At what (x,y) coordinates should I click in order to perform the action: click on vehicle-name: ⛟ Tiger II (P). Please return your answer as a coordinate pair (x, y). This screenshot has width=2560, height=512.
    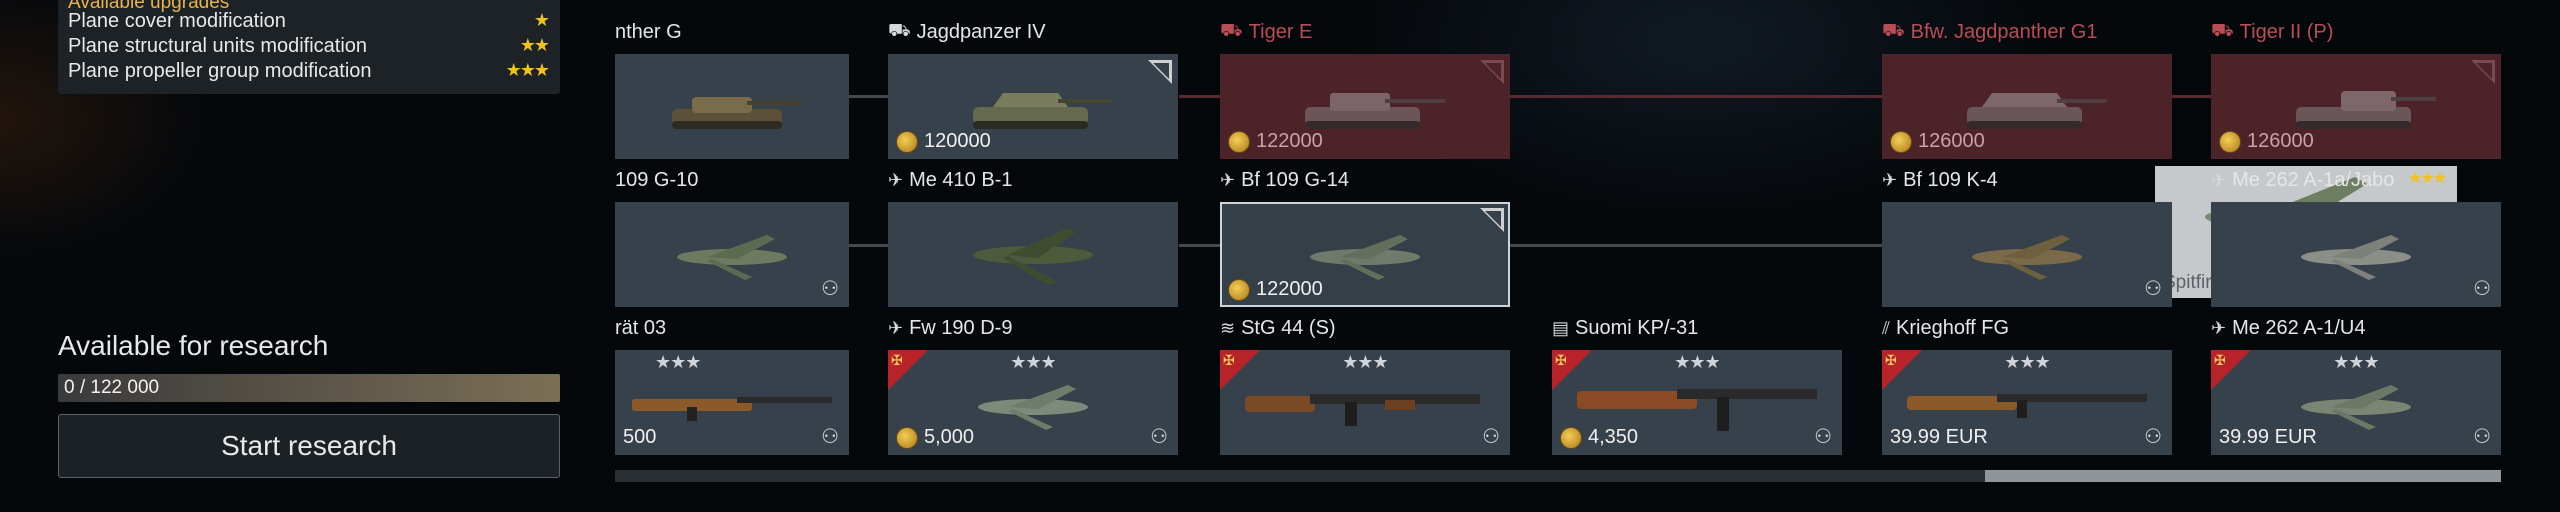
    Looking at the image, I should click on (2272, 31).